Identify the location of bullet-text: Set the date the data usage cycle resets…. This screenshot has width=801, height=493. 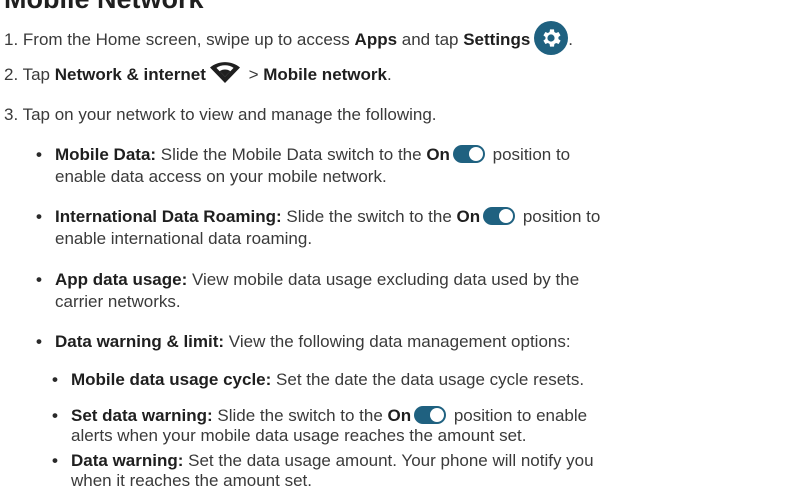
(428, 379).